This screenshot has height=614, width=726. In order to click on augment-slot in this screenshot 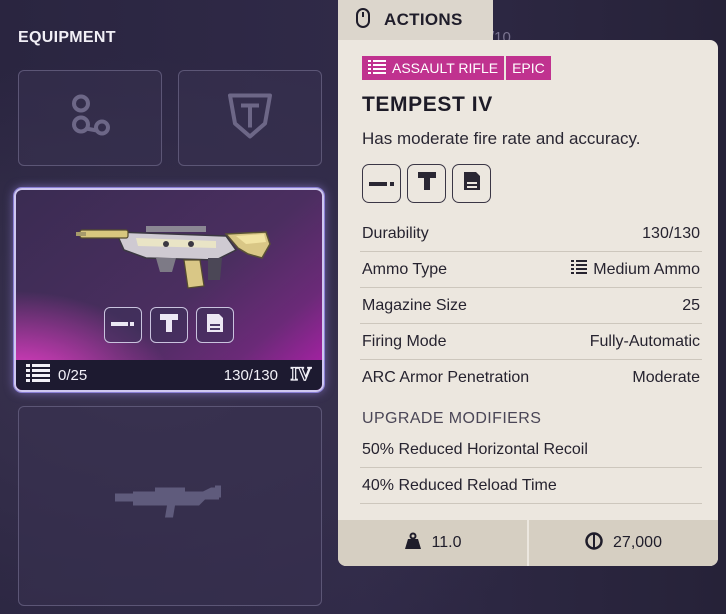, I will do `click(90, 118)`.